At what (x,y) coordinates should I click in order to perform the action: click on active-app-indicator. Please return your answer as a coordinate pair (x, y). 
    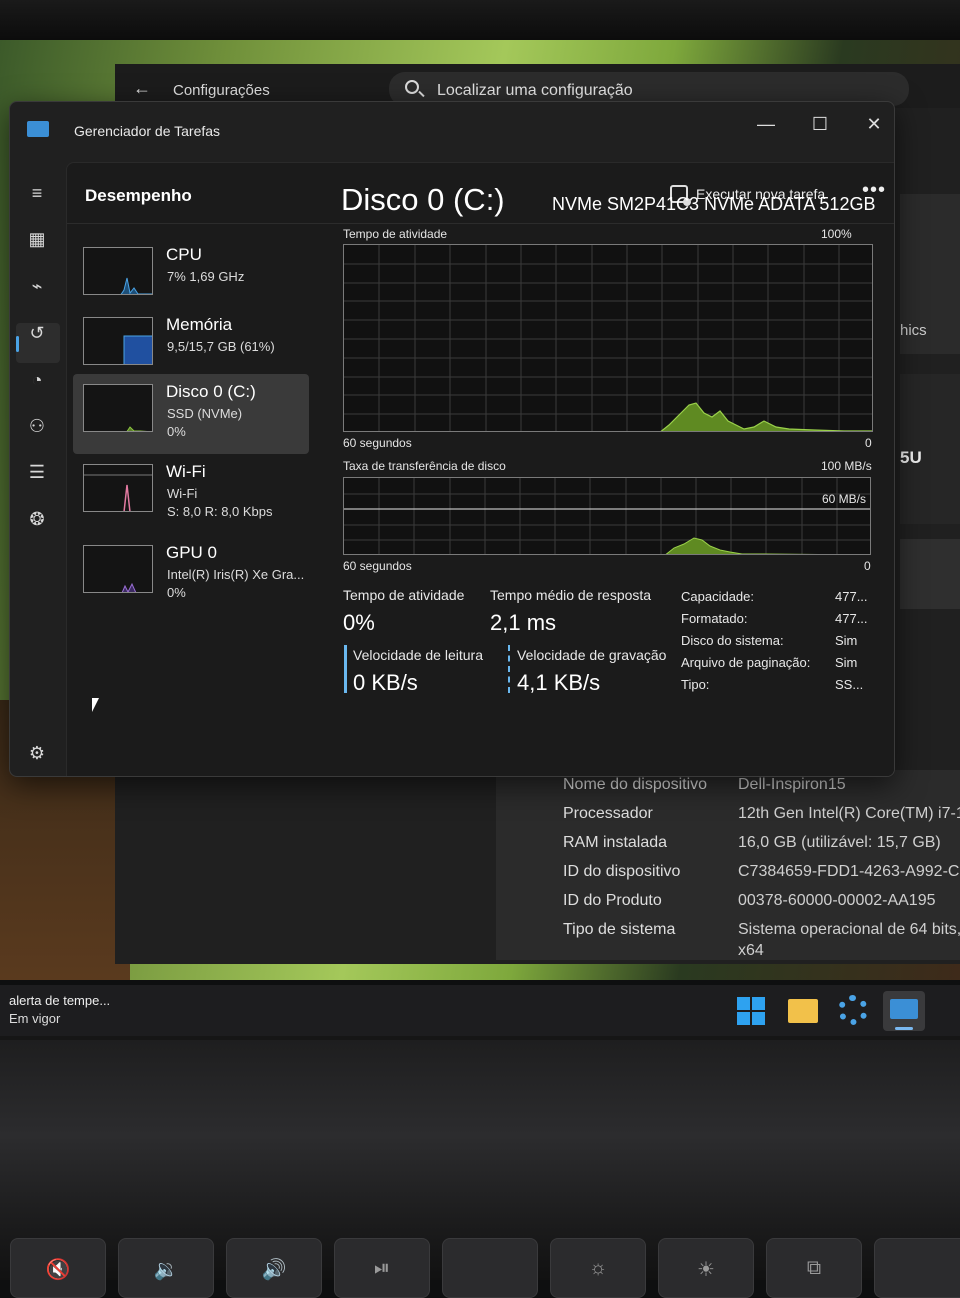
    Looking at the image, I should click on (904, 1028).